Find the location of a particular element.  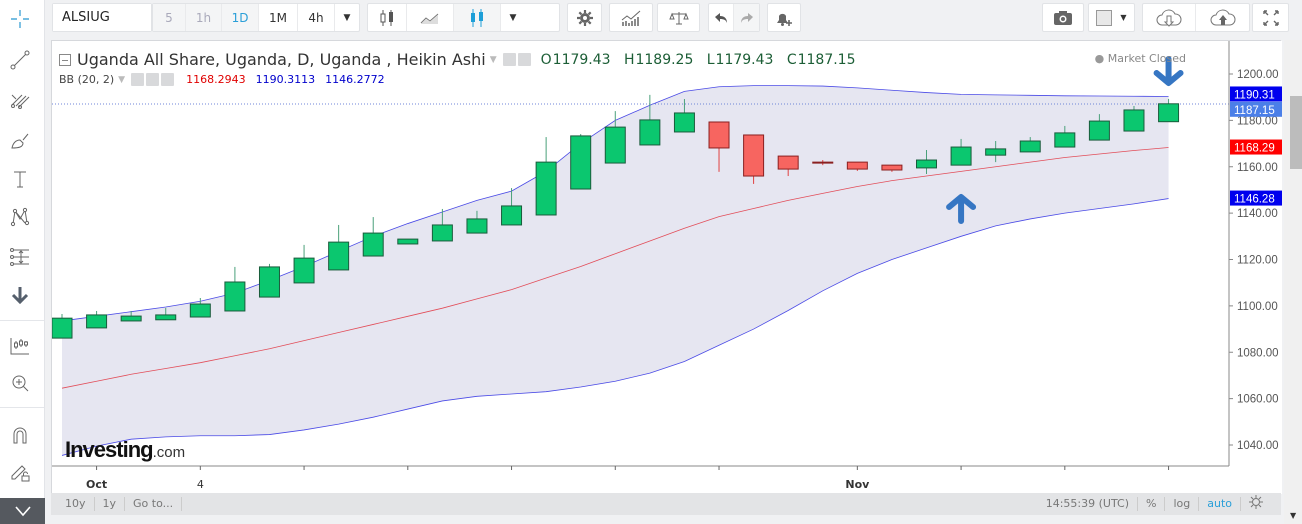

add-alert-button is located at coordinates (784, 17).